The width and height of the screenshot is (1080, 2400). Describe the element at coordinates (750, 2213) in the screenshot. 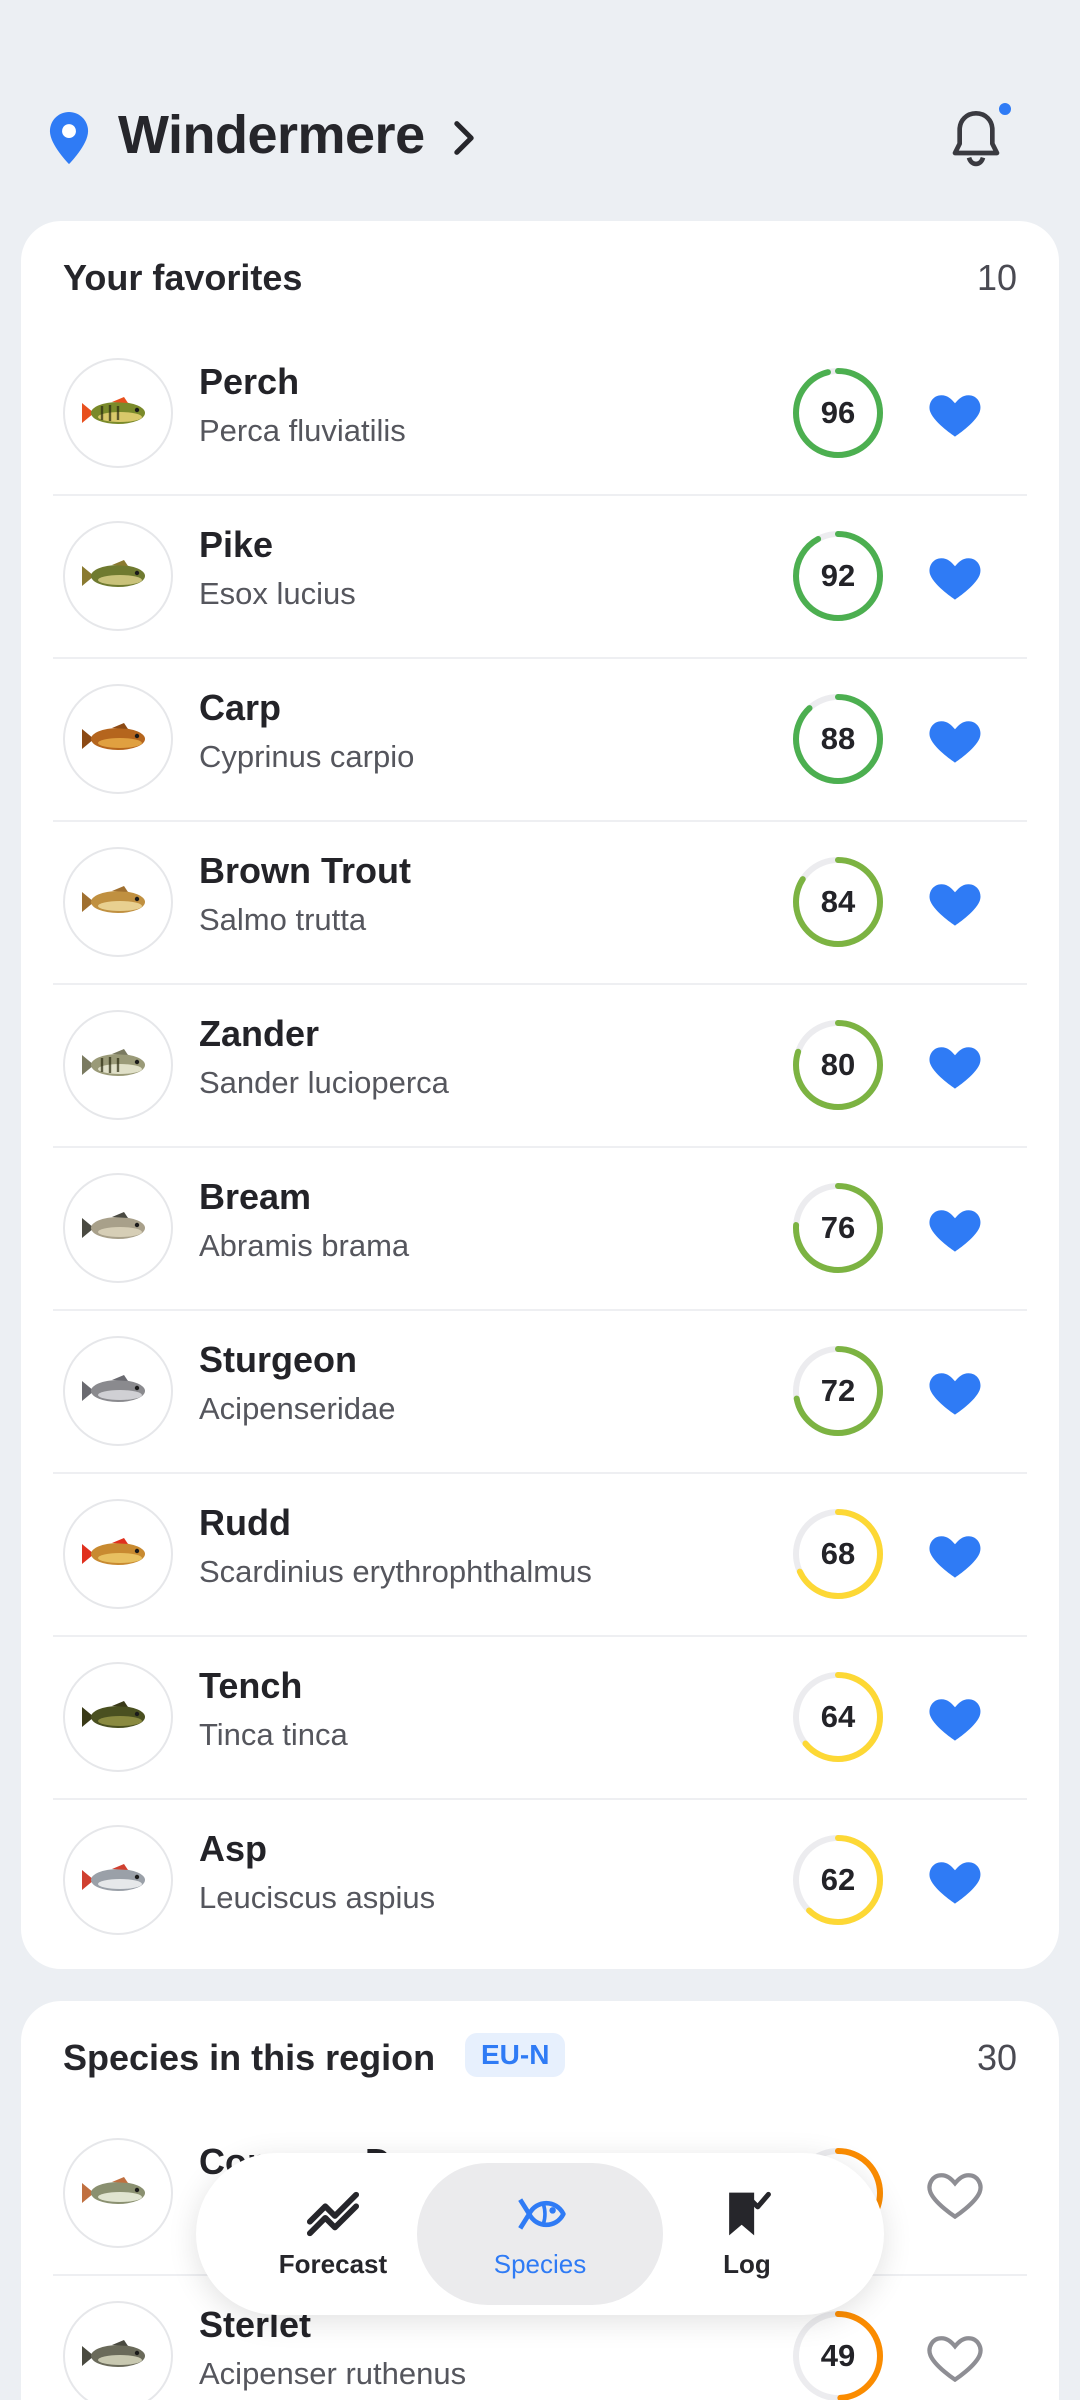

I see `bookmark-check-icon` at that location.